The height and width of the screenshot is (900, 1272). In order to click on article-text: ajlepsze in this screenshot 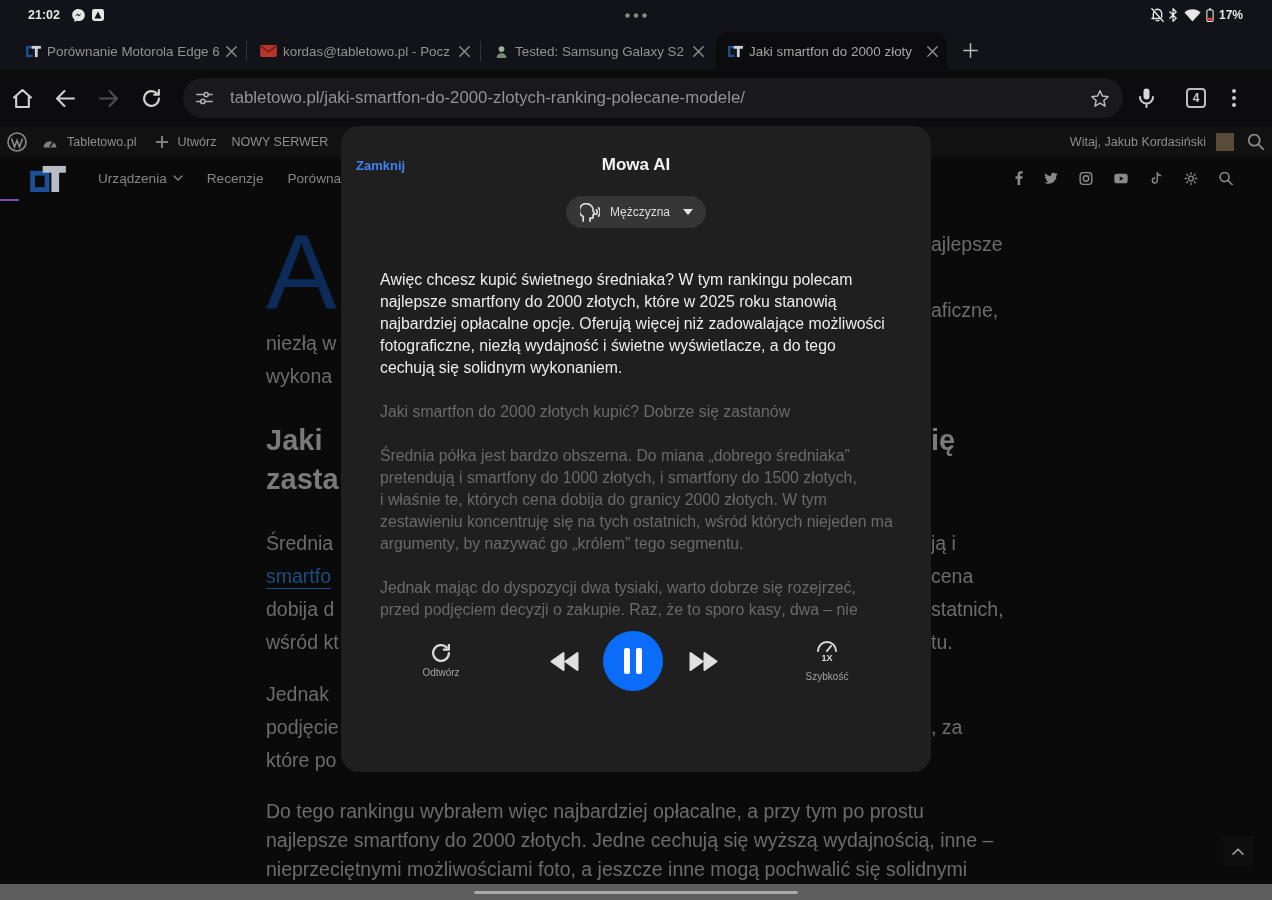, I will do `click(967, 244)`.